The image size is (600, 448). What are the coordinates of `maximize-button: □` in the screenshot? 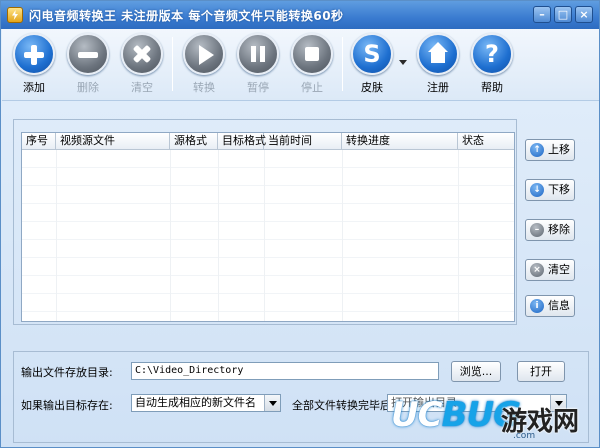 It's located at (563, 14).